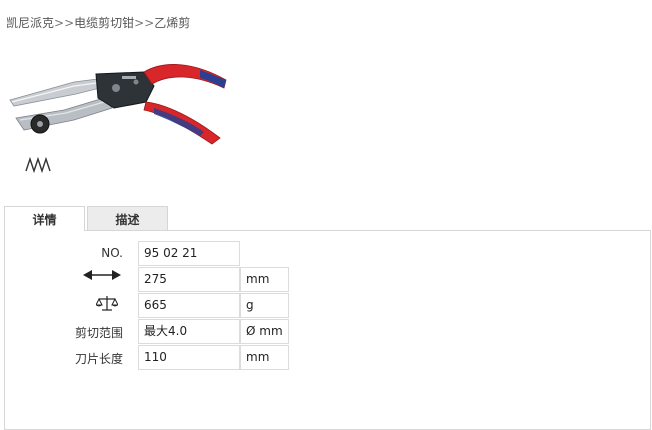 This screenshot has height=430, width=652. Describe the element at coordinates (172, 23) in the screenshot. I see `breadcrumb-item-product: 乙烯剪` at that location.